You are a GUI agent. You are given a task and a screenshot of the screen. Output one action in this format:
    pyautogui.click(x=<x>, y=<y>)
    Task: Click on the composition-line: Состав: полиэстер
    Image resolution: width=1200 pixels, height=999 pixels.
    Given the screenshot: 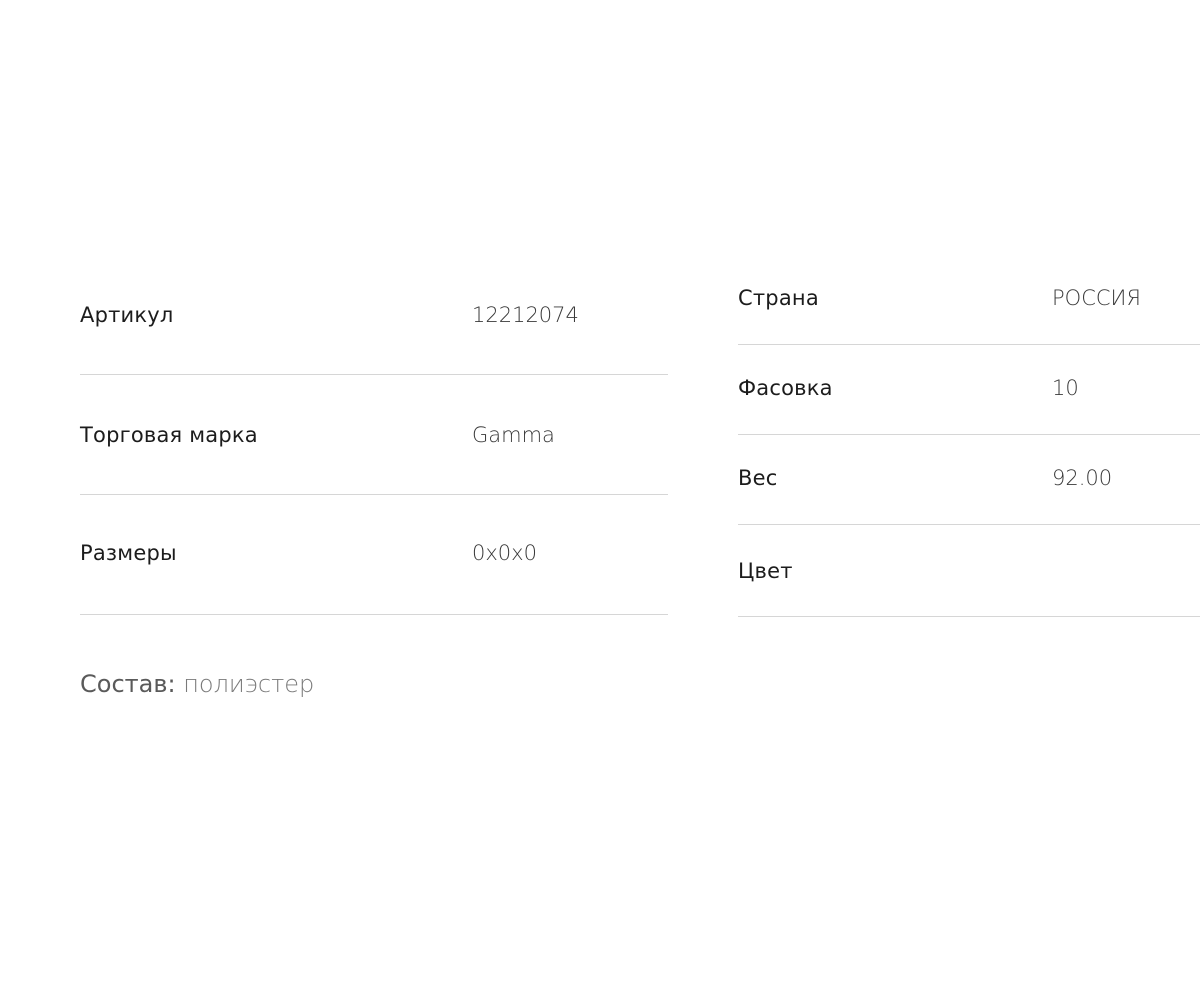 What is the action you would take?
    pyautogui.click(x=197, y=684)
    